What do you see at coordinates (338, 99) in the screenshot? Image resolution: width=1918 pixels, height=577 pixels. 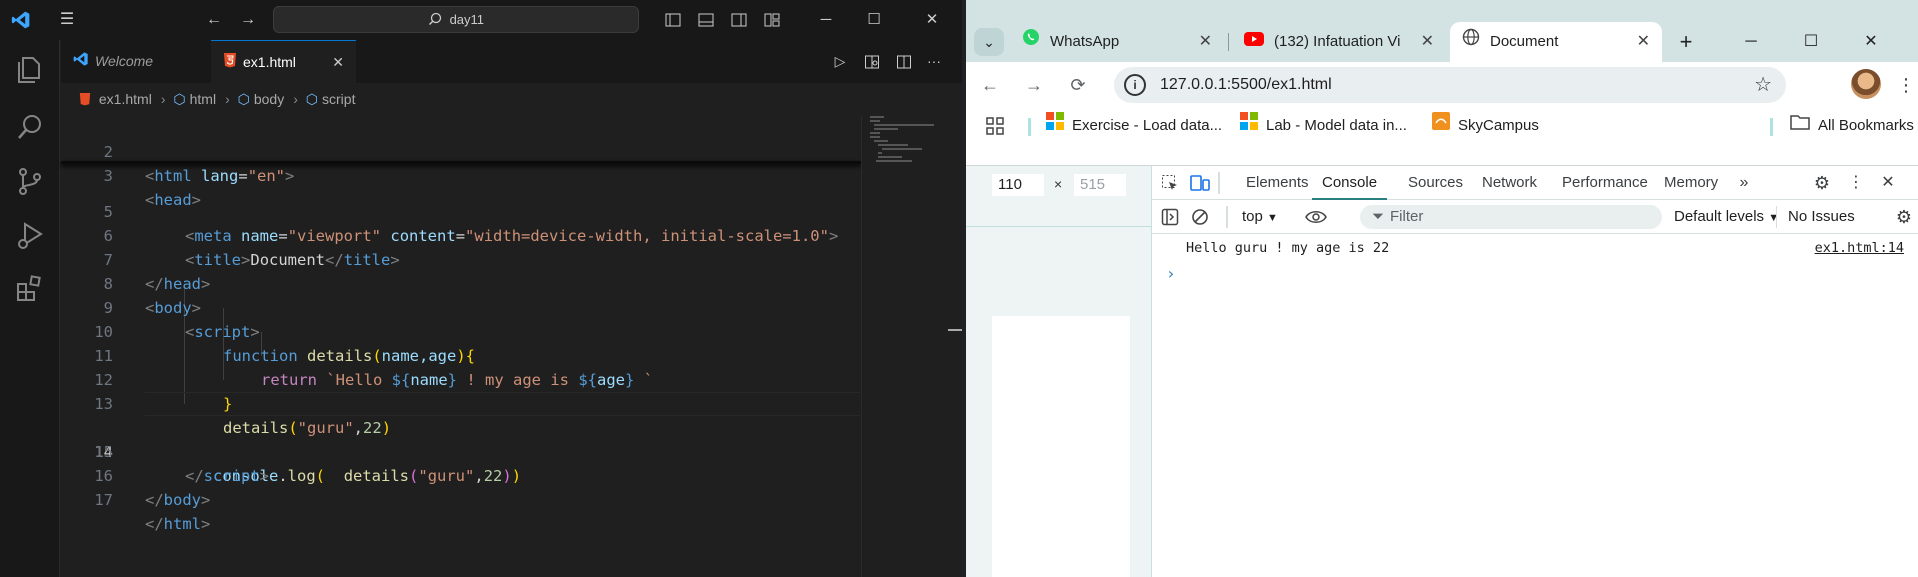 I see `breadcrumb-item-script: script` at bounding box center [338, 99].